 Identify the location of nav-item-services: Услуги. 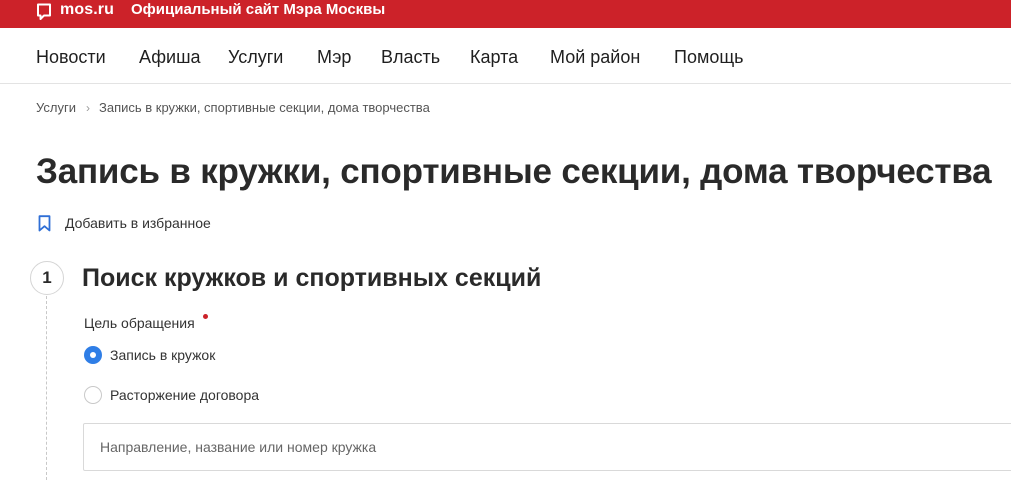
(255, 57).